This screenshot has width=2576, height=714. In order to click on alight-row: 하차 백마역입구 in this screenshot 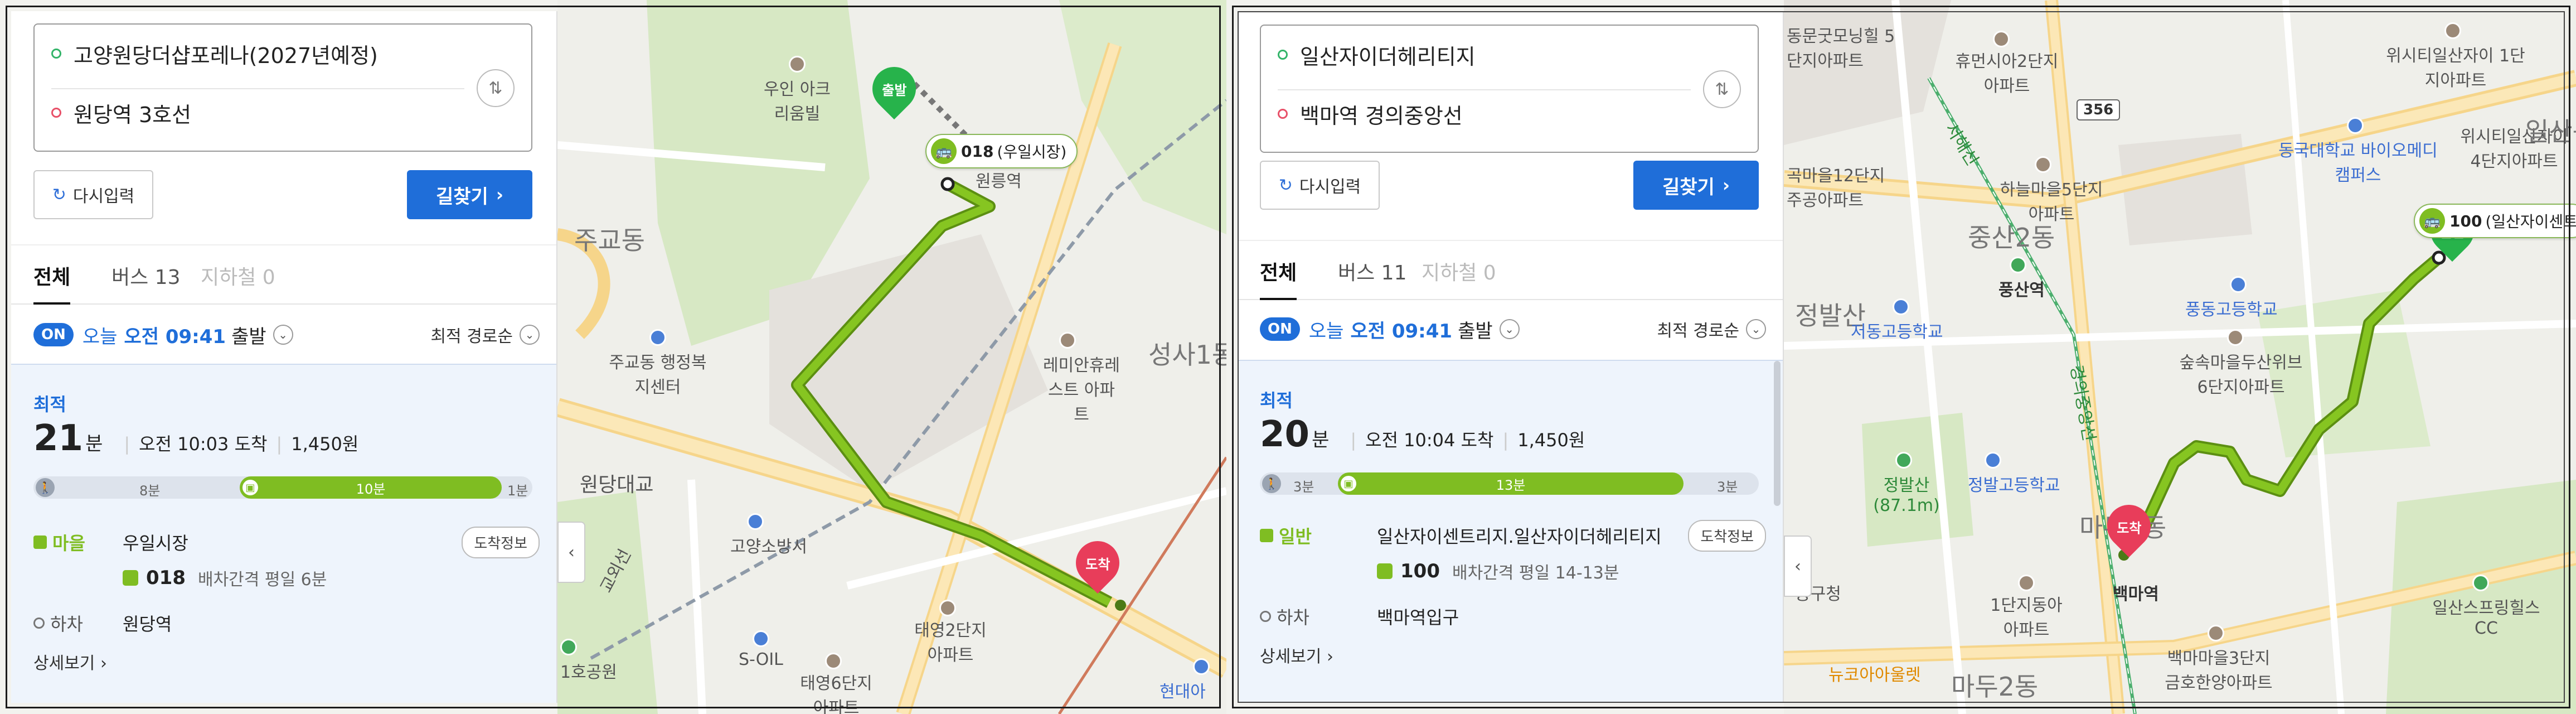, I will do `click(1513, 616)`.